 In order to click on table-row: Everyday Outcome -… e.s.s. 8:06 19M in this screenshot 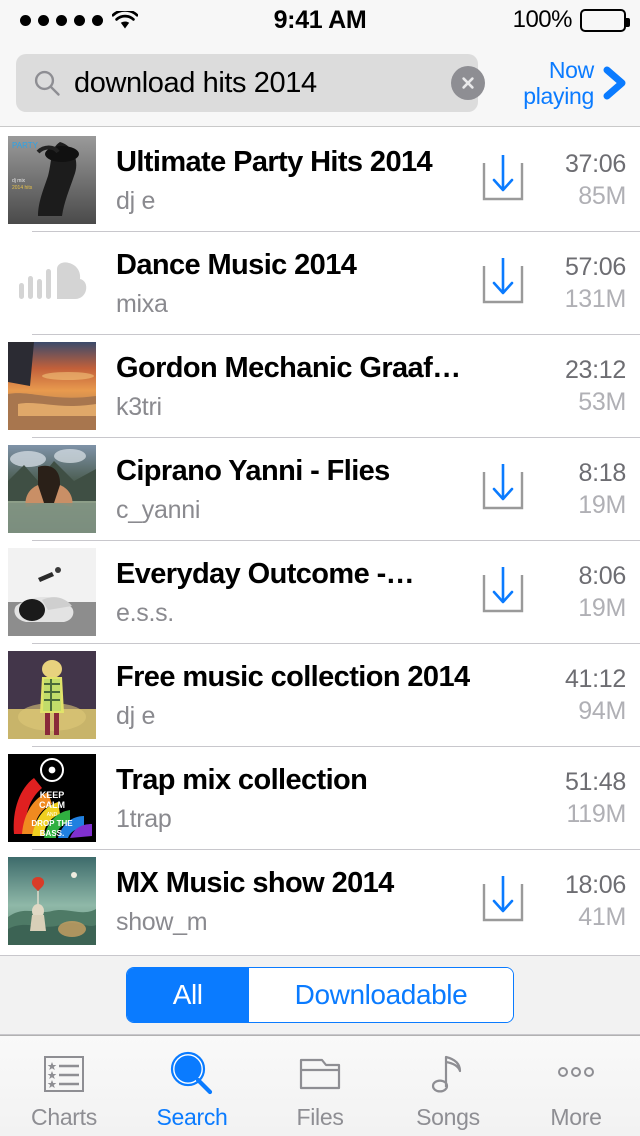, I will do `click(320, 591)`.